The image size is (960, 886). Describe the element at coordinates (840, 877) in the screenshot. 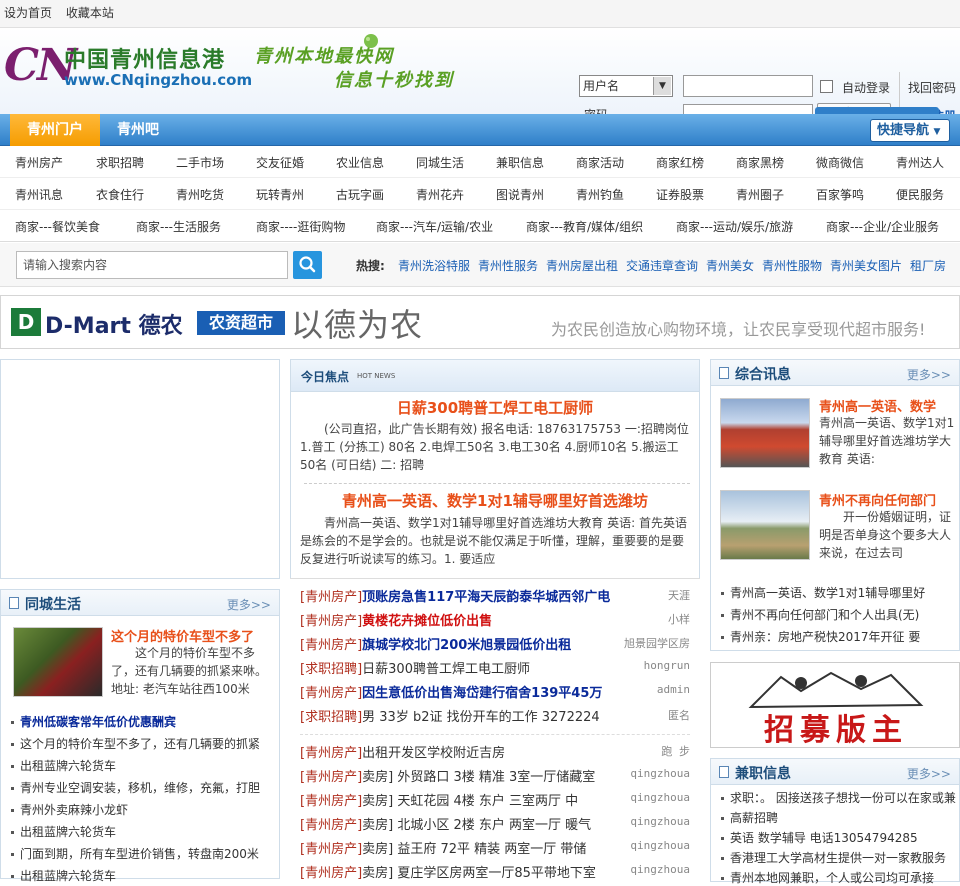

I see `list-item: 青州本地网兼职，个人或公司均可承接` at that location.